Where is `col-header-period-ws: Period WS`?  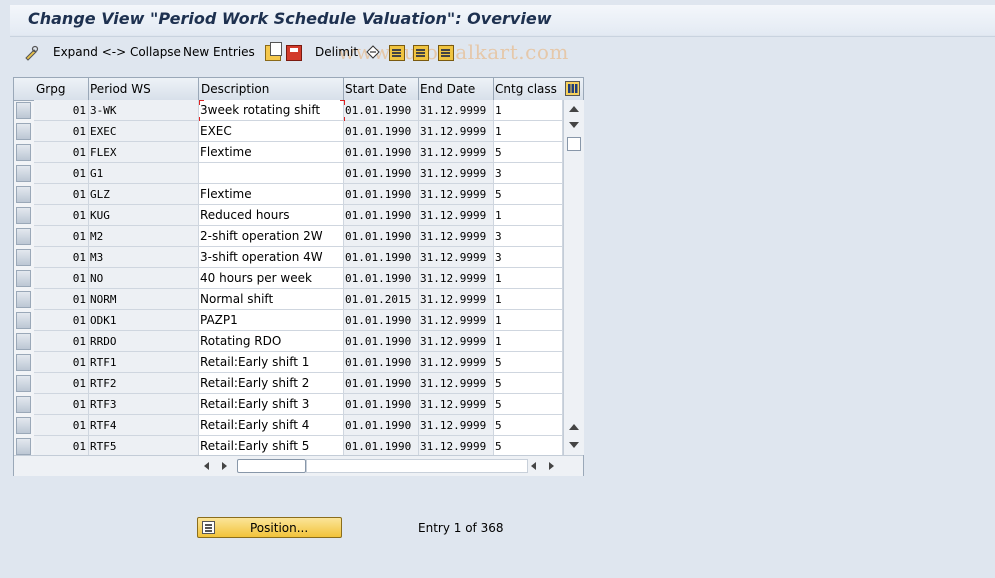
col-header-period-ws: Period WS is located at coordinates (120, 89).